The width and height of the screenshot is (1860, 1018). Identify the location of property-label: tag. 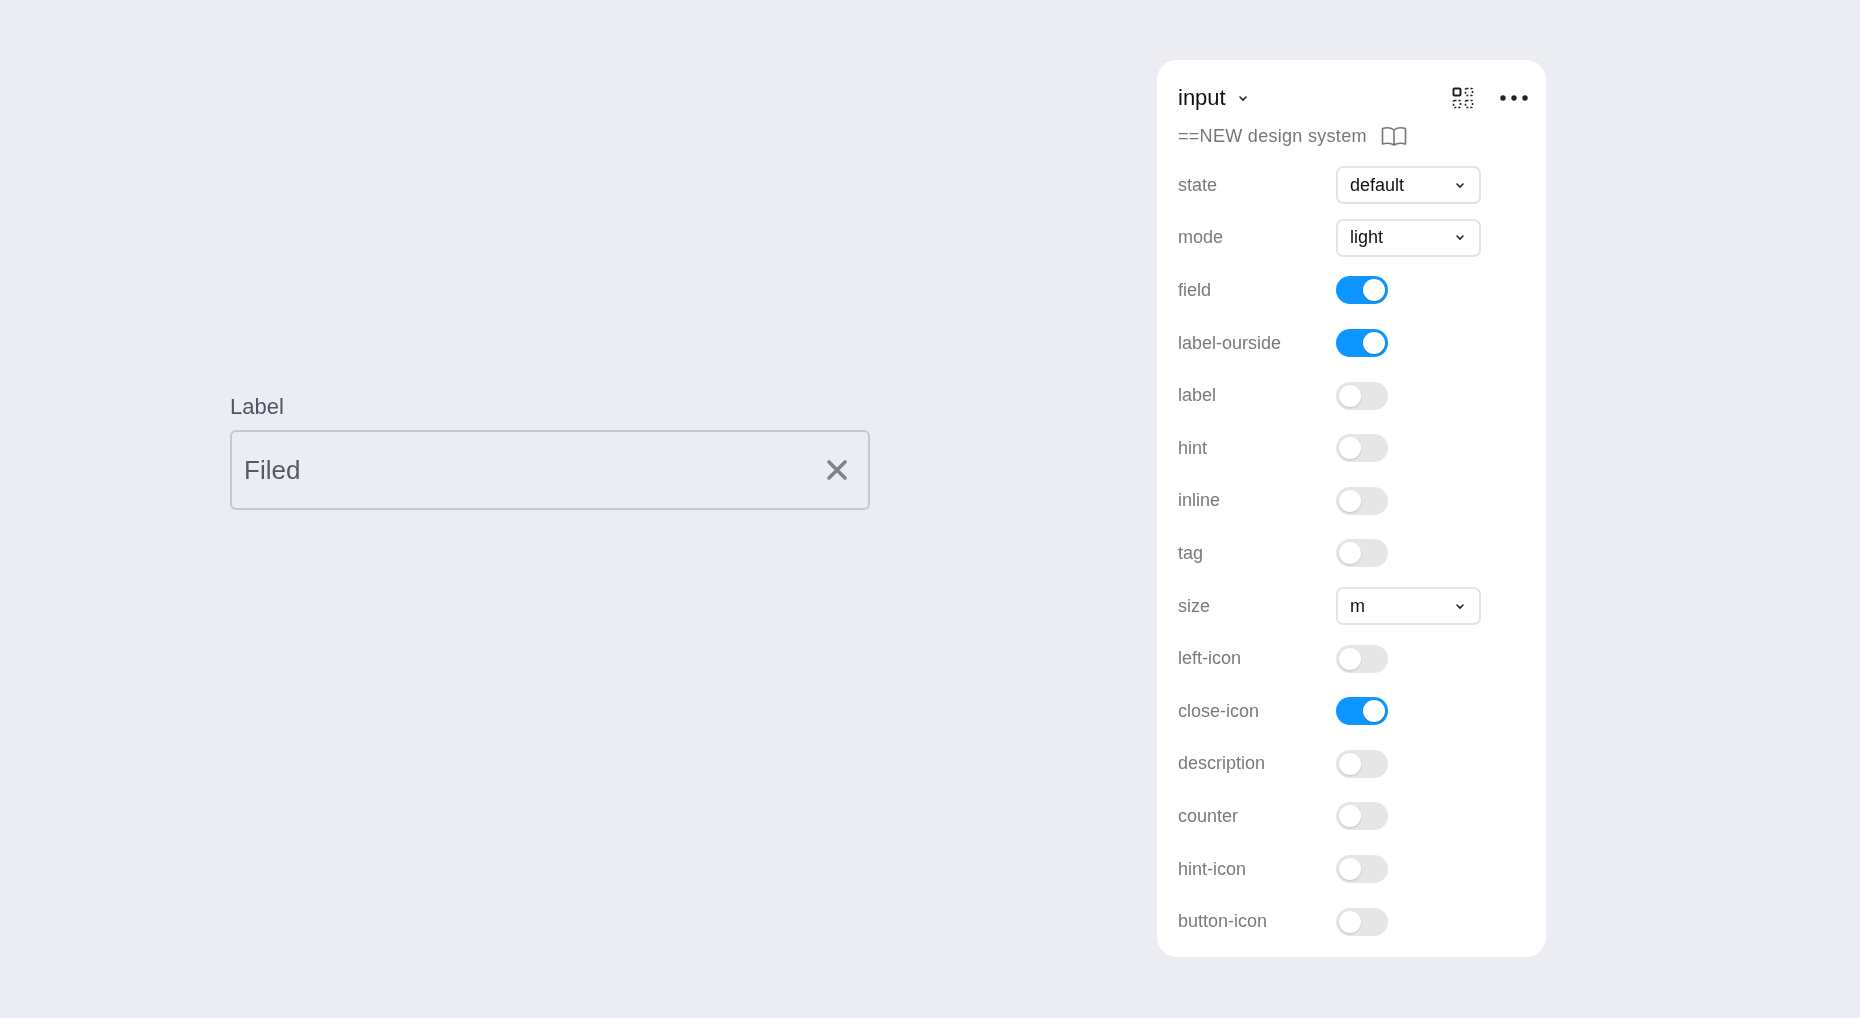
(1191, 553).